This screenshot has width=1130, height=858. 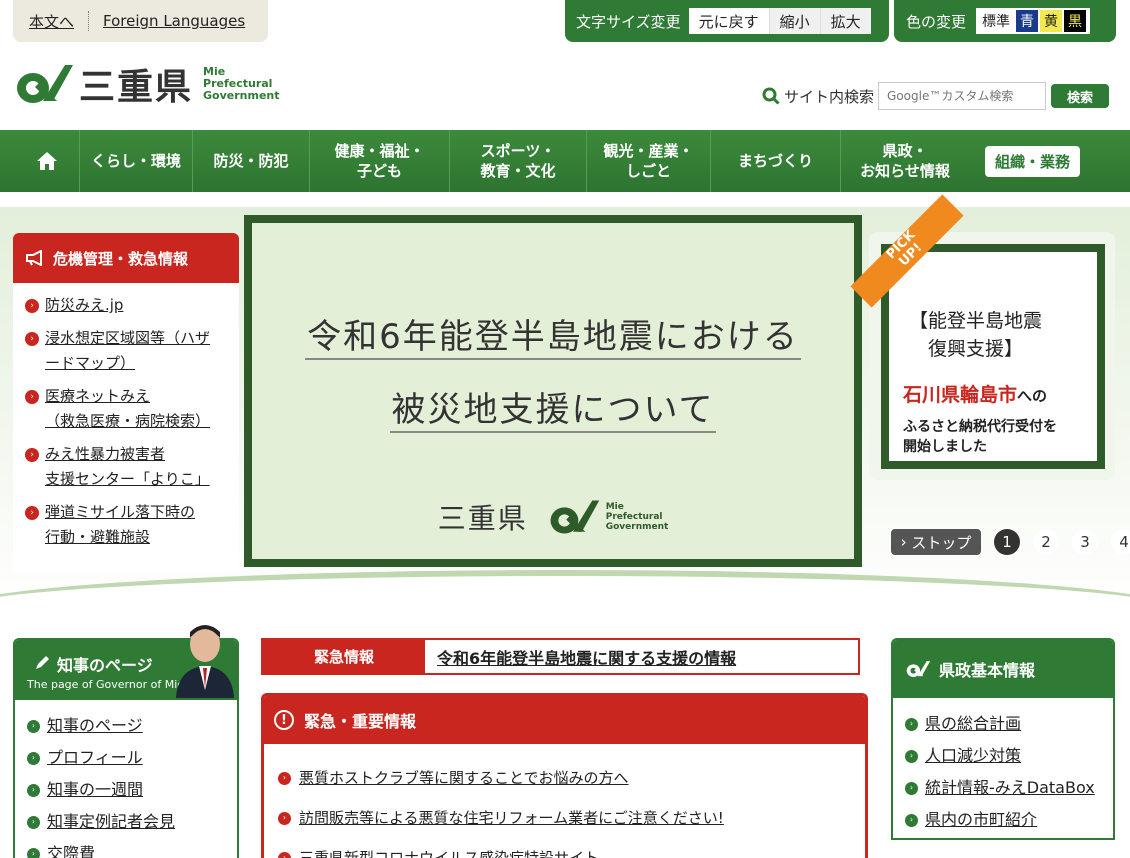 I want to click on stop-label: ストップ, so click(x=941, y=542).